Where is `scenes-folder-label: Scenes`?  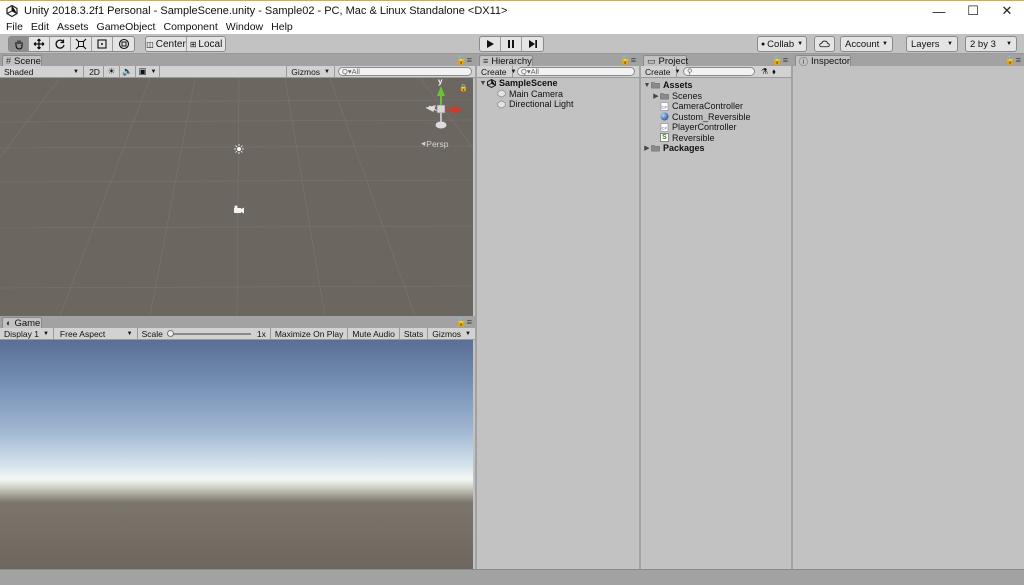 scenes-folder-label: Scenes is located at coordinates (687, 95).